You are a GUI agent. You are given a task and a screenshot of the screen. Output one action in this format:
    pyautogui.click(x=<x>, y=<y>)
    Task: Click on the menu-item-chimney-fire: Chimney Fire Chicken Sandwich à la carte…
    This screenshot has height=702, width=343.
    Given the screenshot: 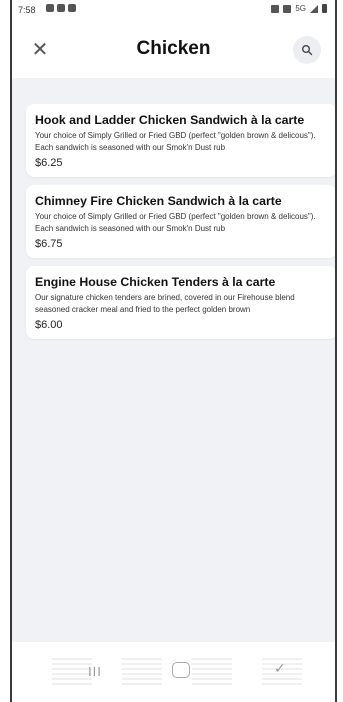 What is the action you would take?
    pyautogui.click(x=180, y=221)
    